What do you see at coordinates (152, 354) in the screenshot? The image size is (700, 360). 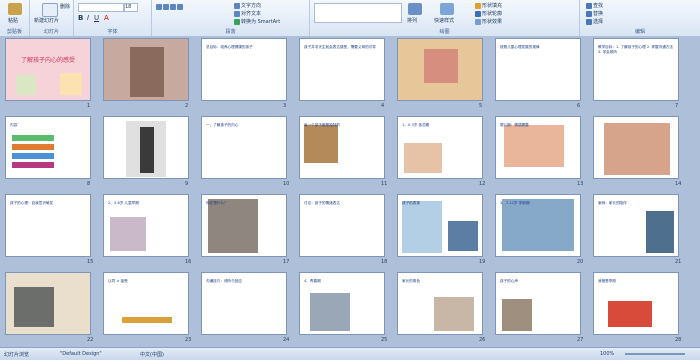 I see `language-indicator: 中文(中国)` at bounding box center [152, 354].